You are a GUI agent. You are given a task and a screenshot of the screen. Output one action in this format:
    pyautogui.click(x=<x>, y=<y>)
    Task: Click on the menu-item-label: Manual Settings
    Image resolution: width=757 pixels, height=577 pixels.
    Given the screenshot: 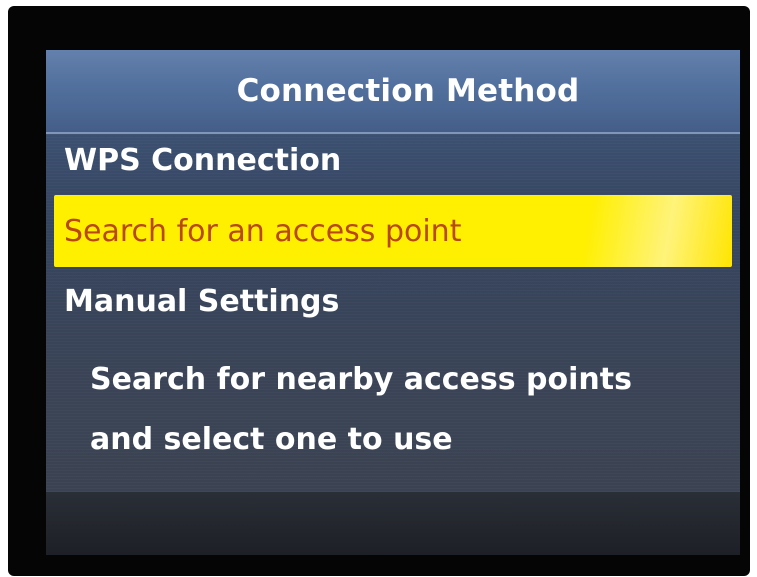 What is the action you would take?
    pyautogui.click(x=202, y=301)
    